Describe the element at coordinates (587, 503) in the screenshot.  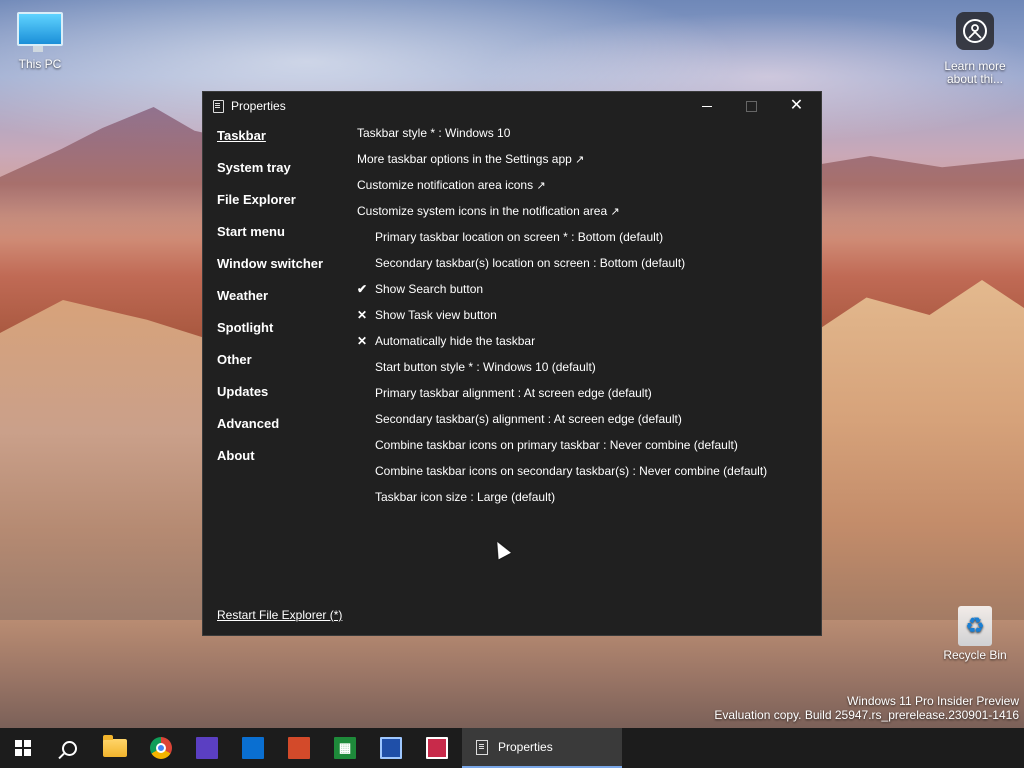
I see `setting-icon-size: Taskbar icon size : Large (default)` at that location.